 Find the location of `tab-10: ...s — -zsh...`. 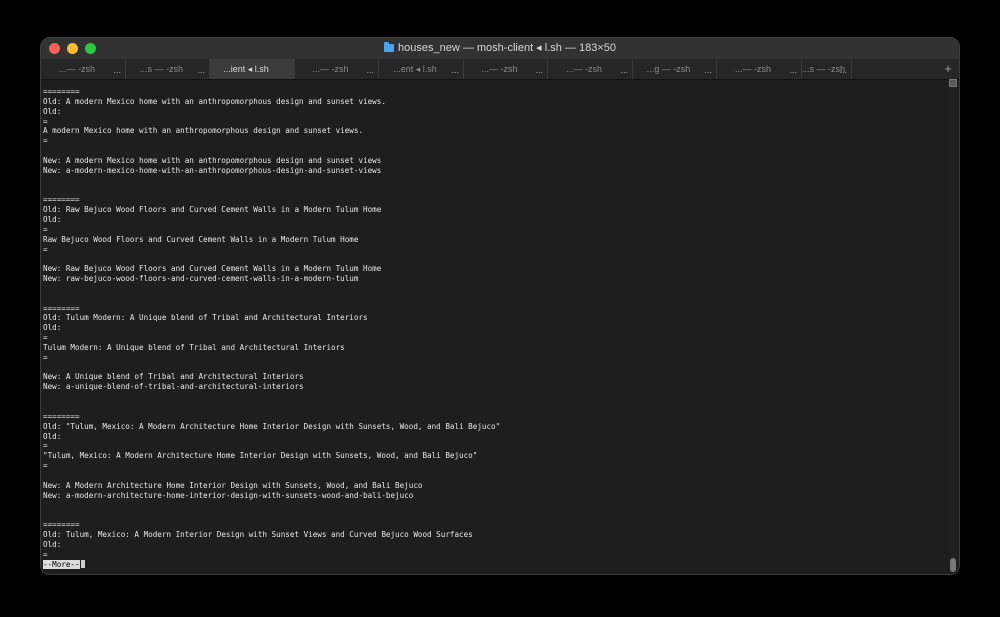

tab-10: ...s — -zsh... is located at coordinates (827, 69).